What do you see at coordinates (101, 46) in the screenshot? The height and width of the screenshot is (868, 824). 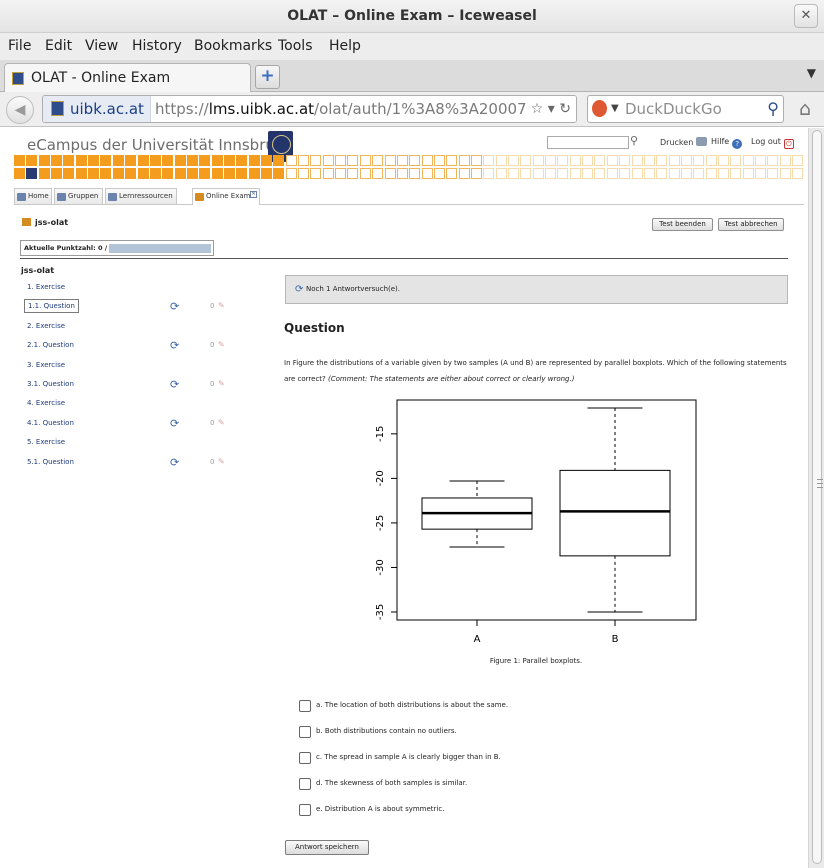 I see `menu-view: View` at bounding box center [101, 46].